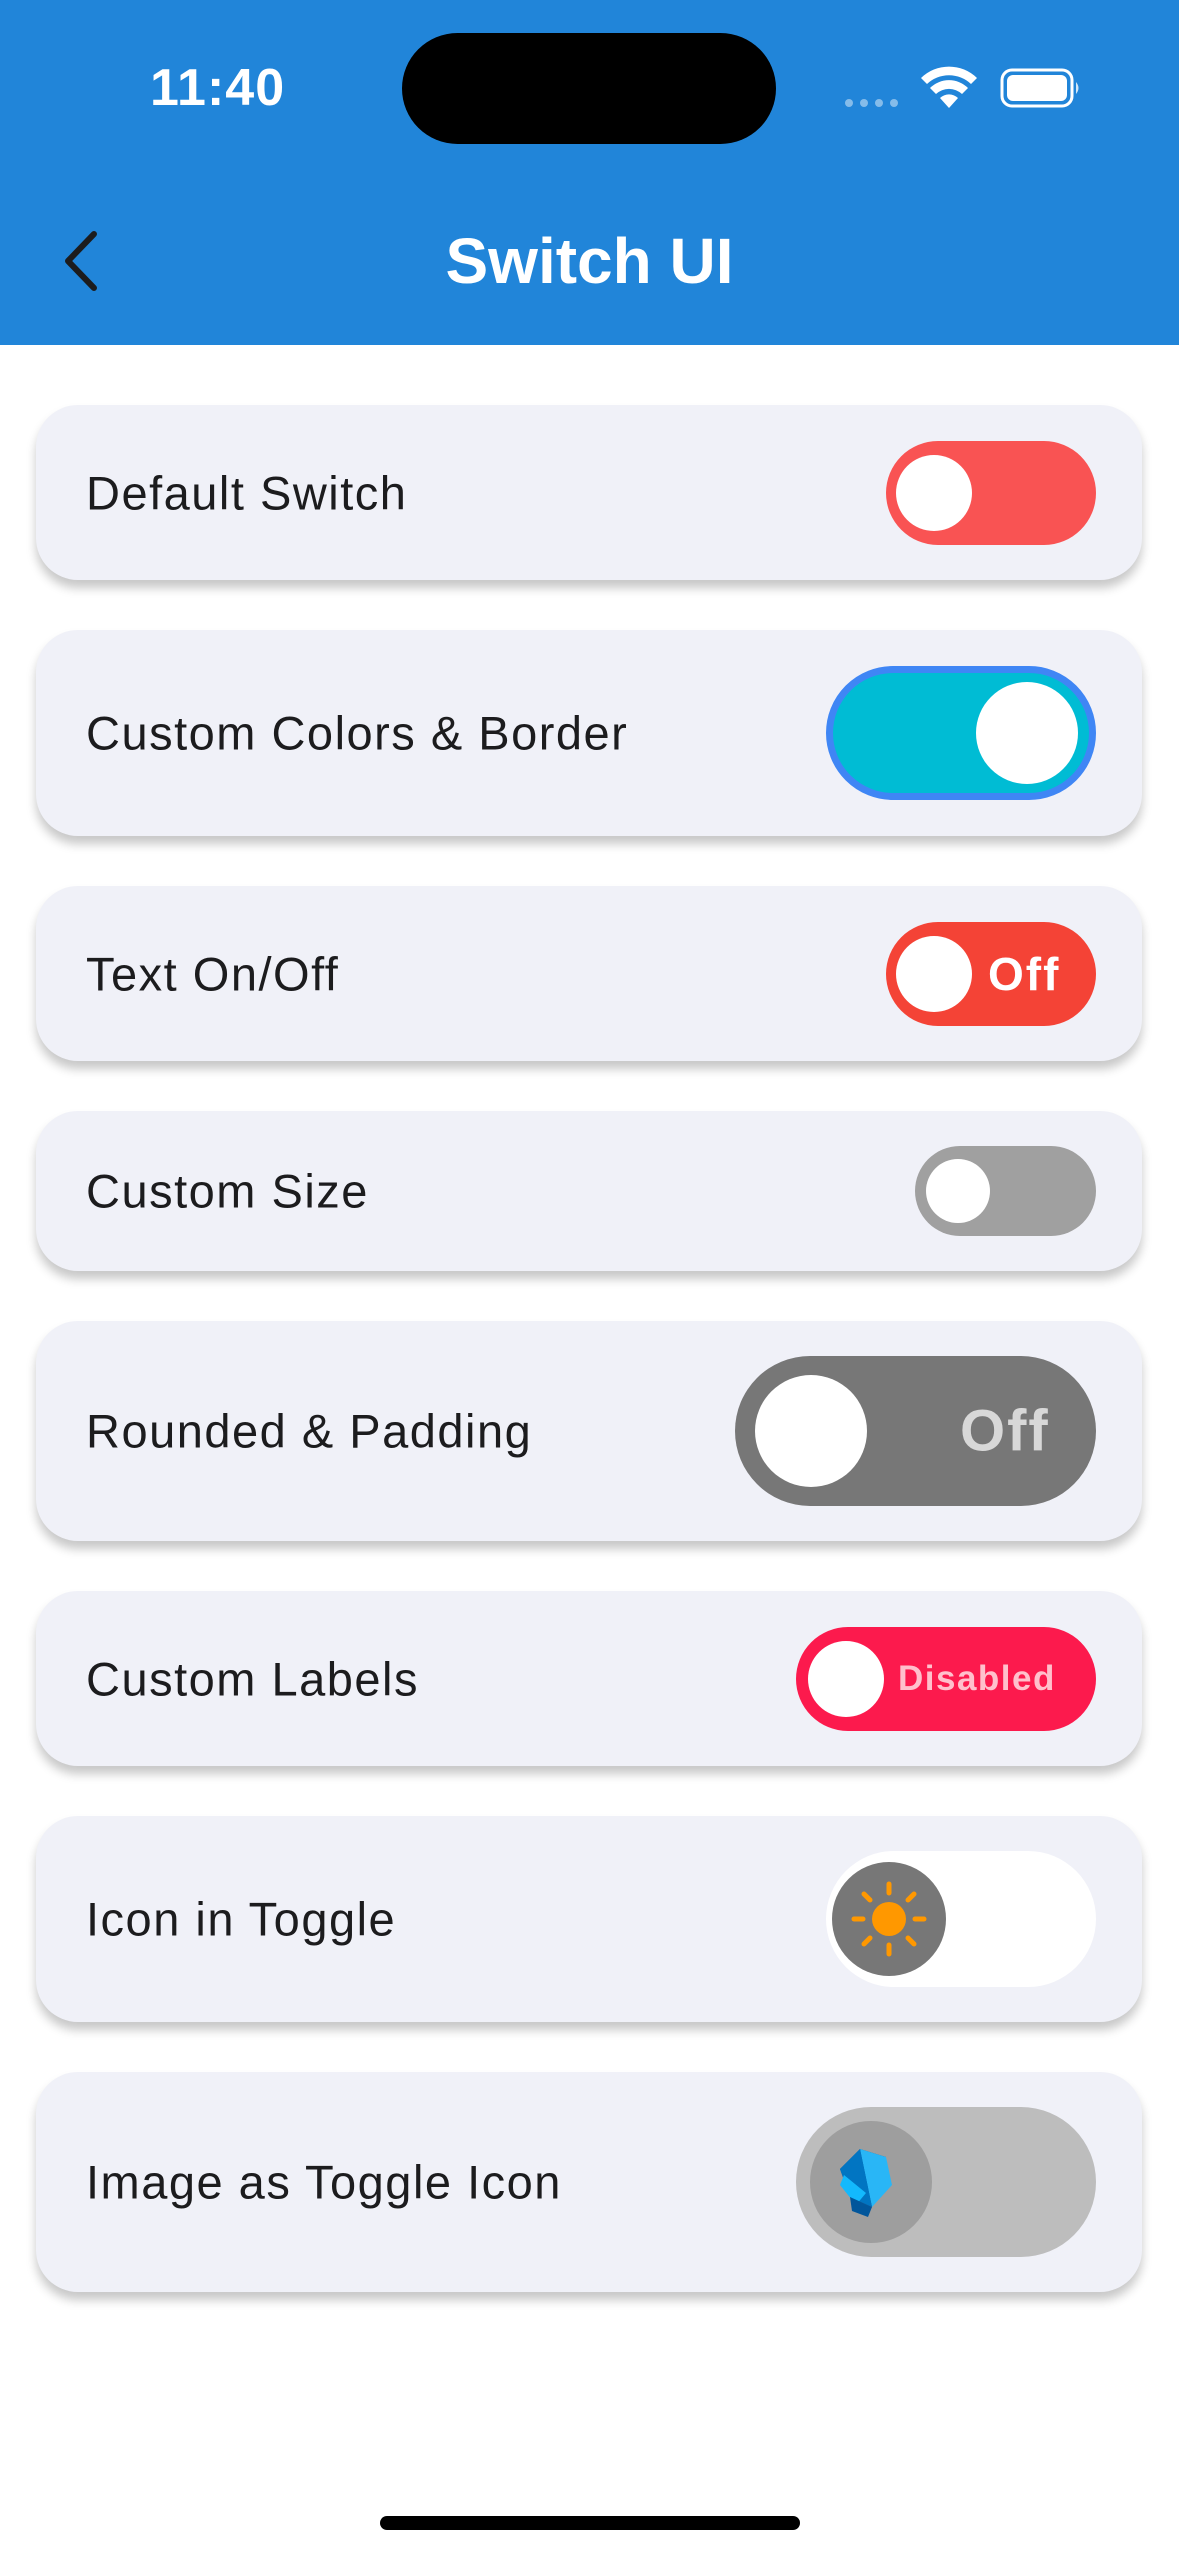 Image resolution: width=1179 pixels, height=2556 pixels. Describe the element at coordinates (589, 261) in the screenshot. I see `page-title: Switch UI` at that location.